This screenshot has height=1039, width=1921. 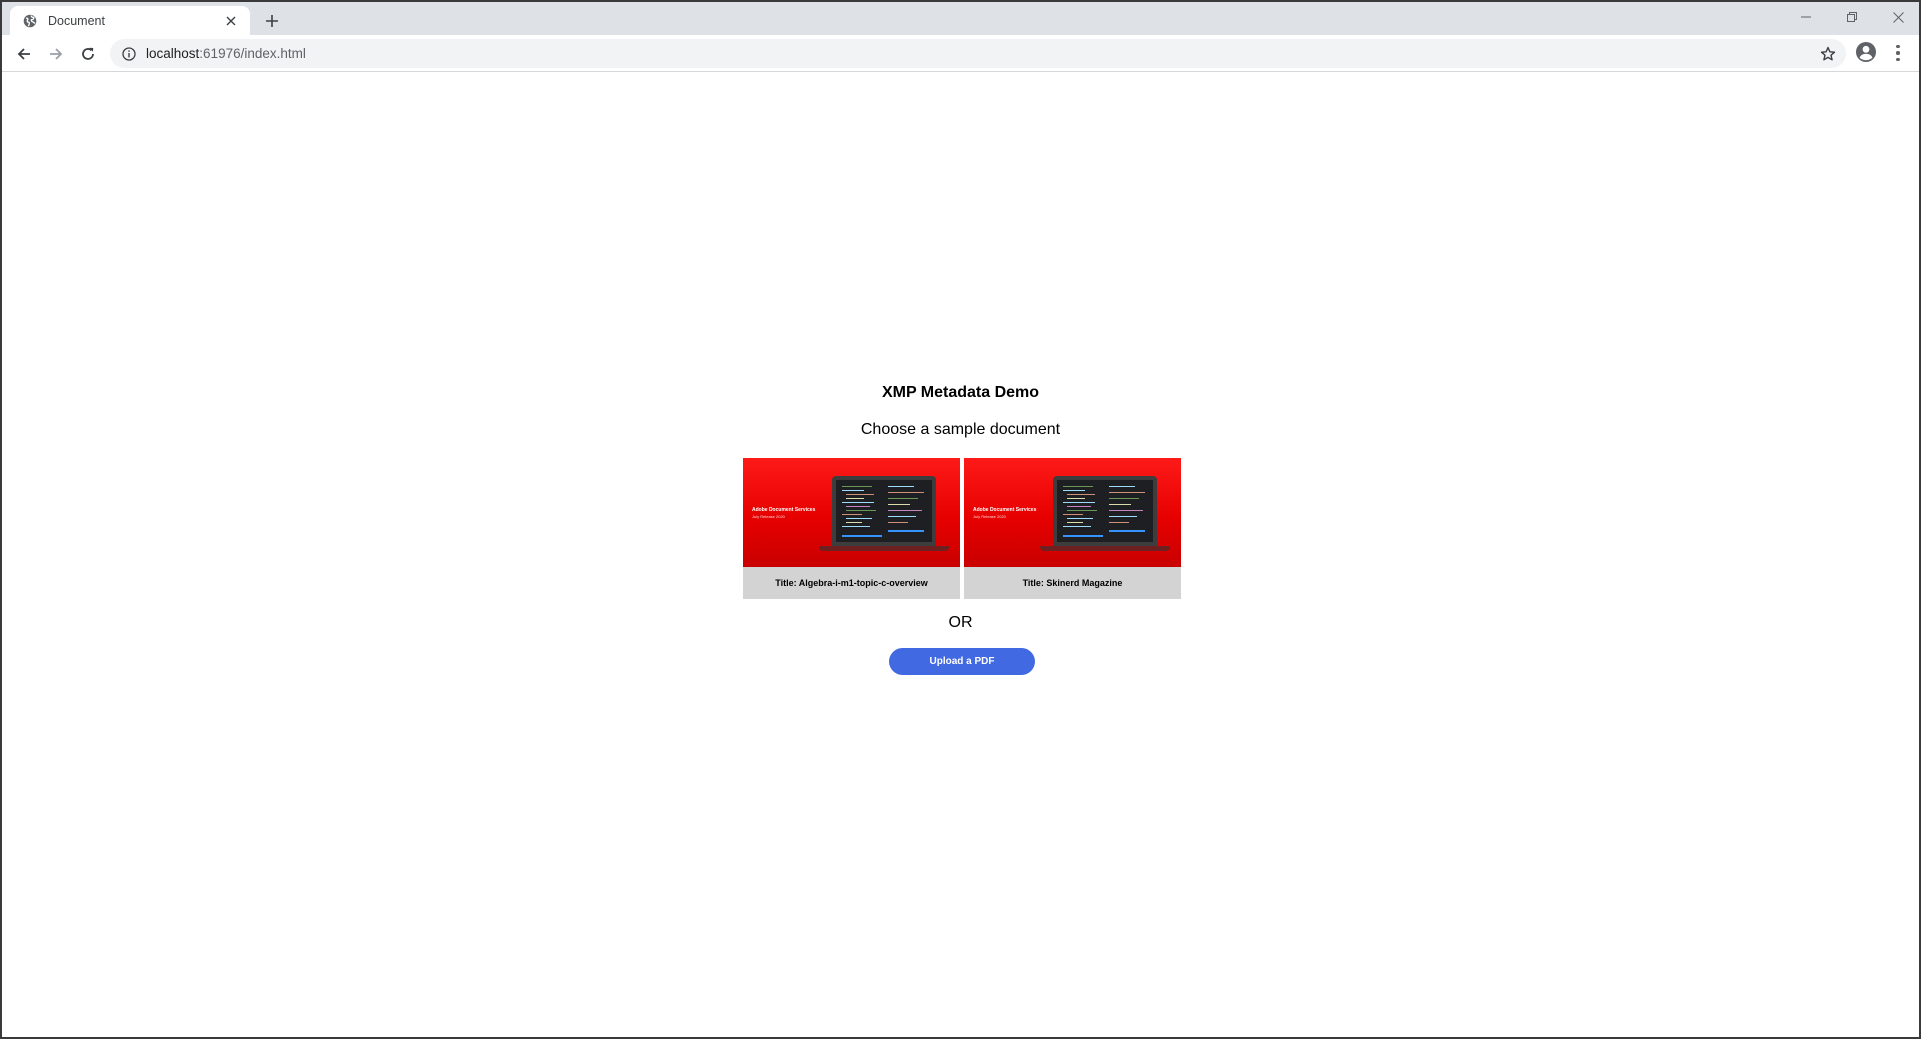 I want to click on url-host: localhost, so click(x=173, y=53).